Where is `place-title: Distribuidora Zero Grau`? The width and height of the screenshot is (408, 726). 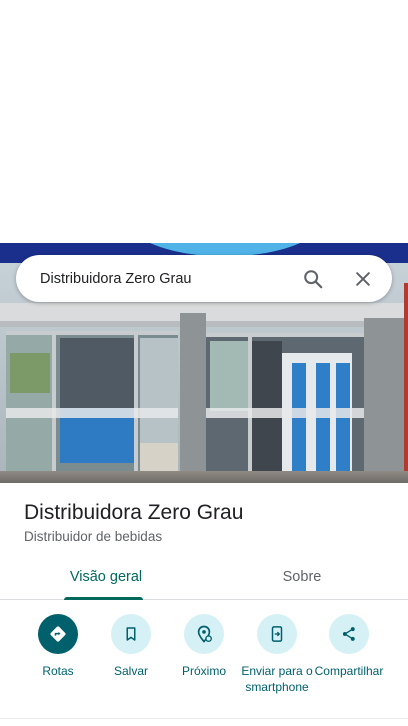
place-title: Distribuidora Zero Grau is located at coordinates (134, 512).